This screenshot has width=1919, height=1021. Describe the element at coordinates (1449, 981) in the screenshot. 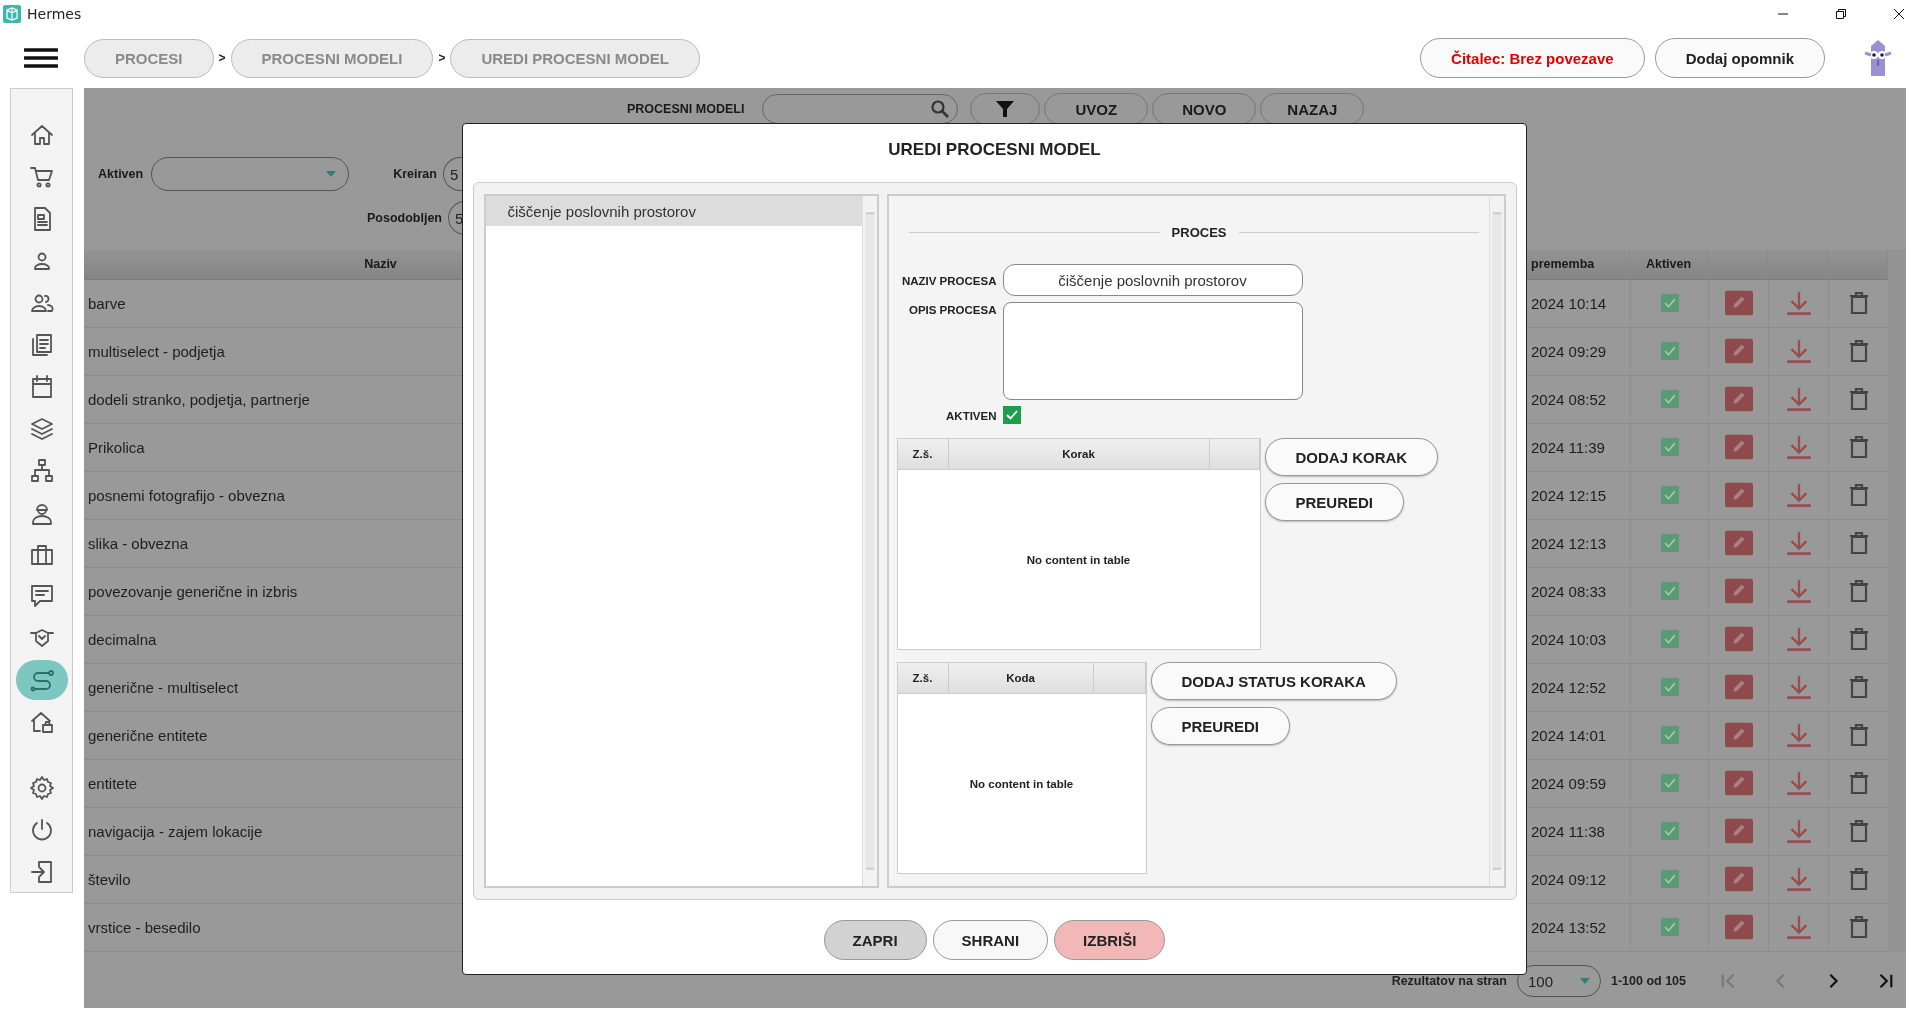

I see `page-size-label: Rezultatov na stran` at that location.